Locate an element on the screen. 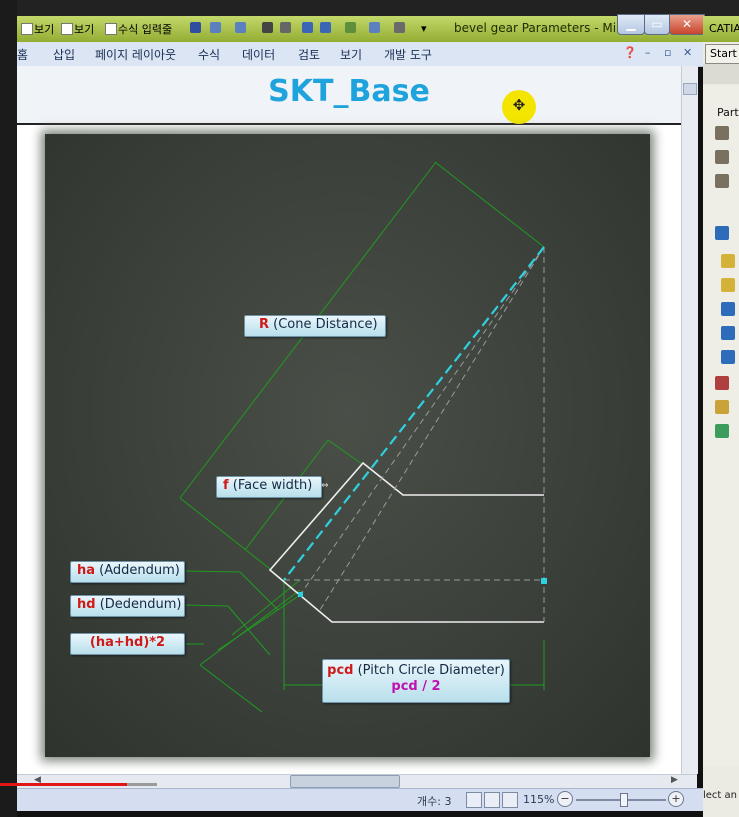 Image resolution: width=739 pixels, height=817 pixels. ha-dimension-line is located at coordinates (266, 607).